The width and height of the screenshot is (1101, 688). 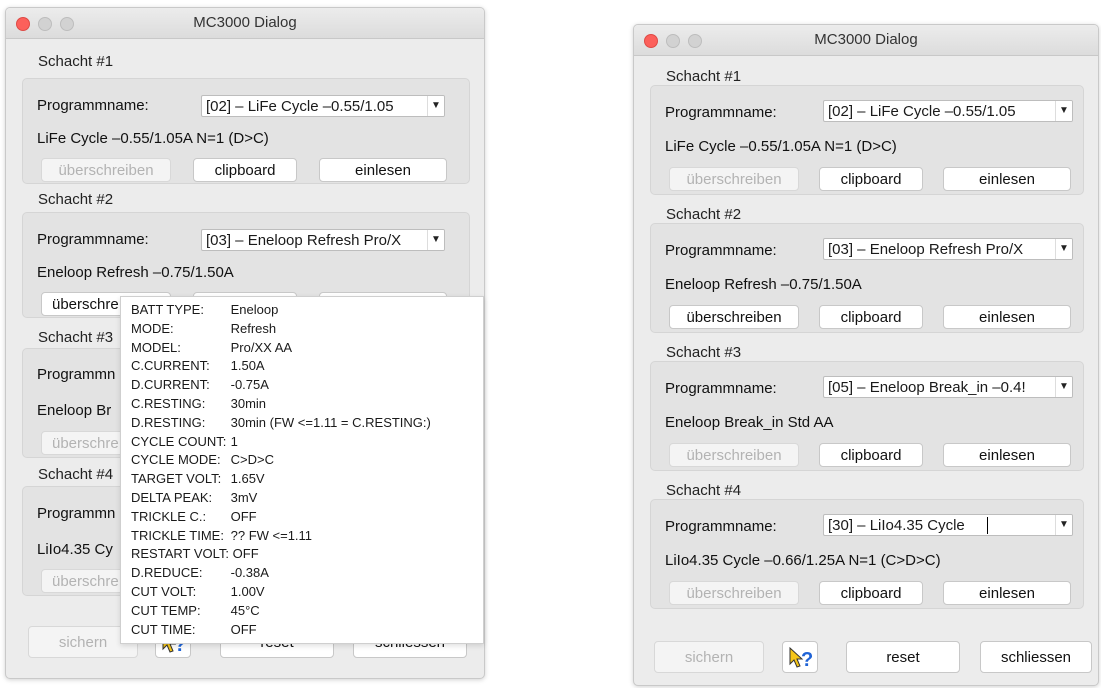 I want to click on close-button: schliessen, so click(x=1036, y=657).